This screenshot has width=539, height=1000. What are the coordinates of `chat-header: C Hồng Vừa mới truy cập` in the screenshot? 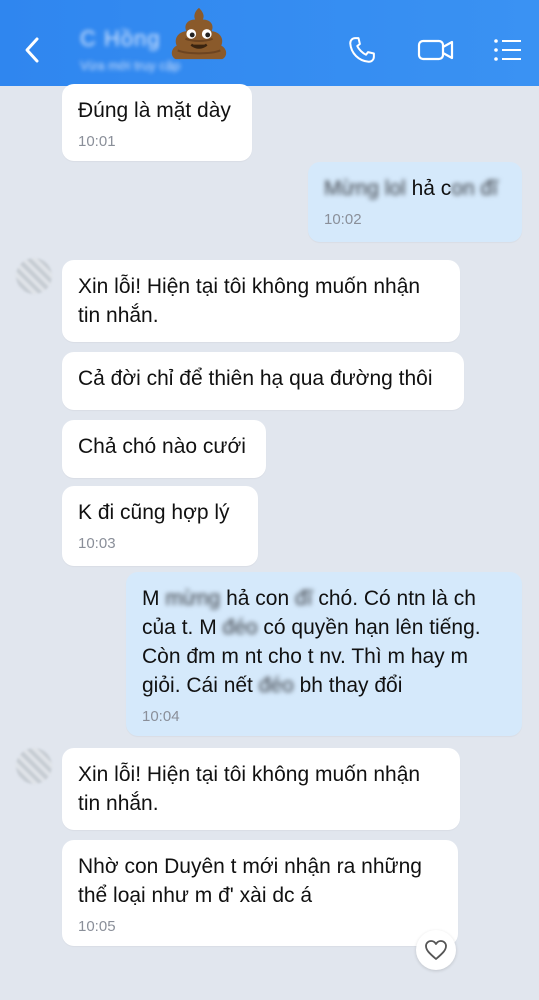 It's located at (269, 43).